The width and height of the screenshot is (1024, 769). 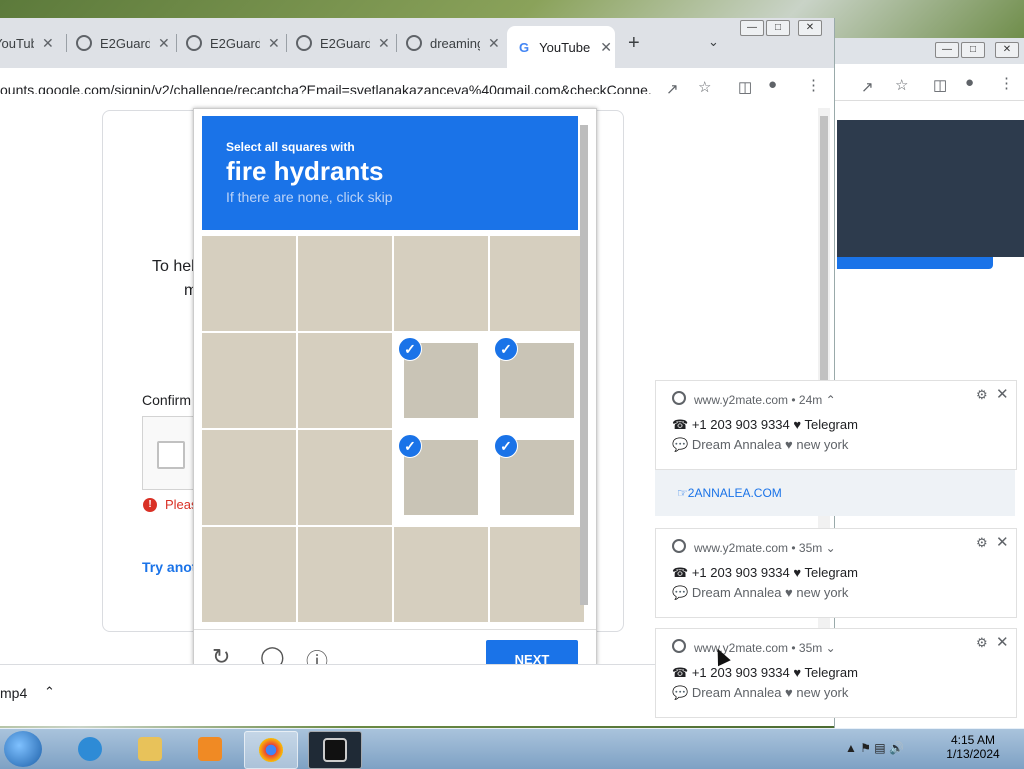 What do you see at coordinates (344, 43) in the screenshot?
I see `tab-e2guardian-3: E2Guardian ✕` at bounding box center [344, 43].